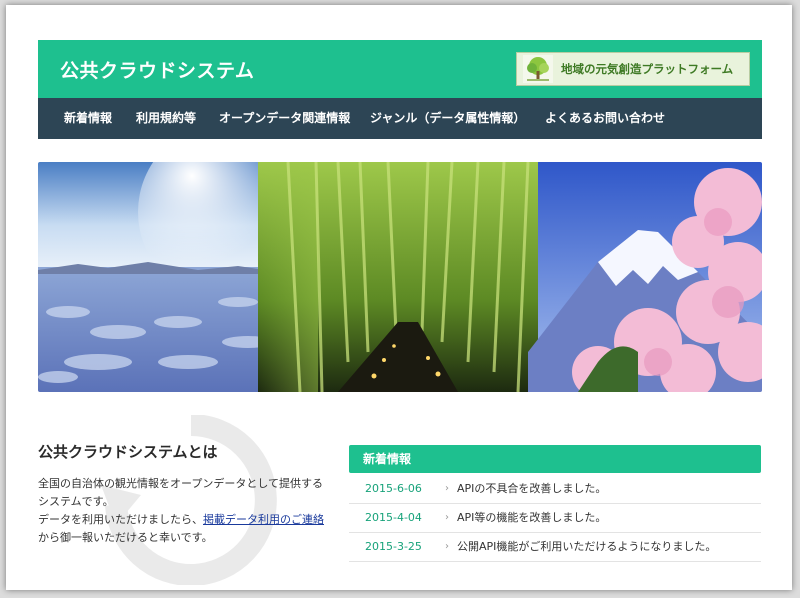 Image resolution: width=800 pixels, height=598 pixels. I want to click on site-title: 公共クラウドシステム, so click(157, 69).